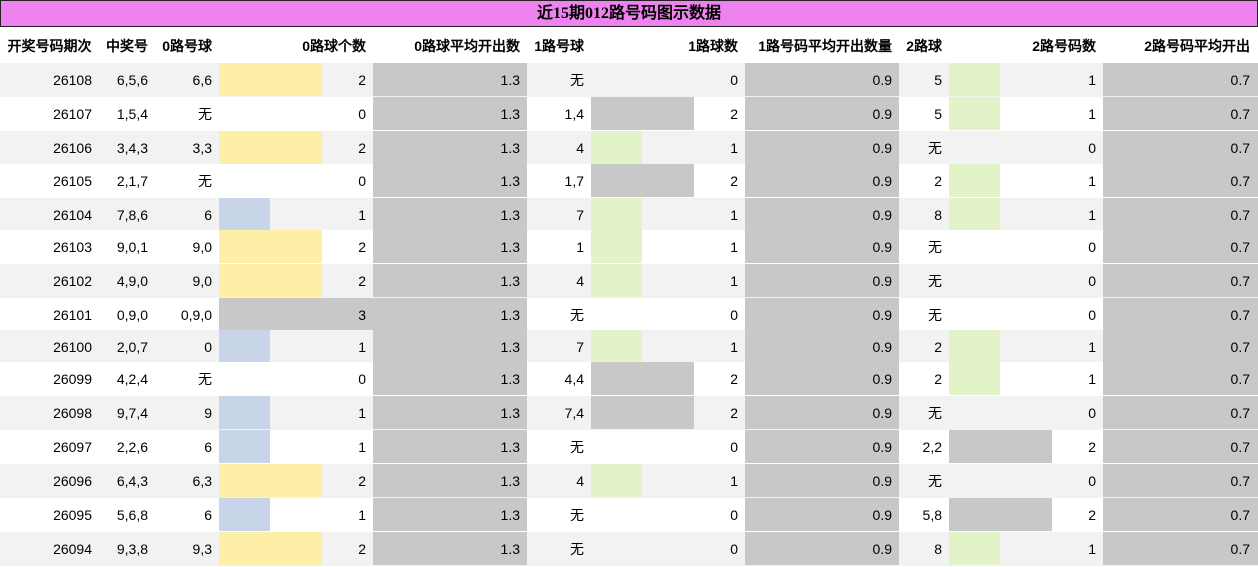  Describe the element at coordinates (72, 379) in the screenshot. I see `period-cell: 26099` at that location.